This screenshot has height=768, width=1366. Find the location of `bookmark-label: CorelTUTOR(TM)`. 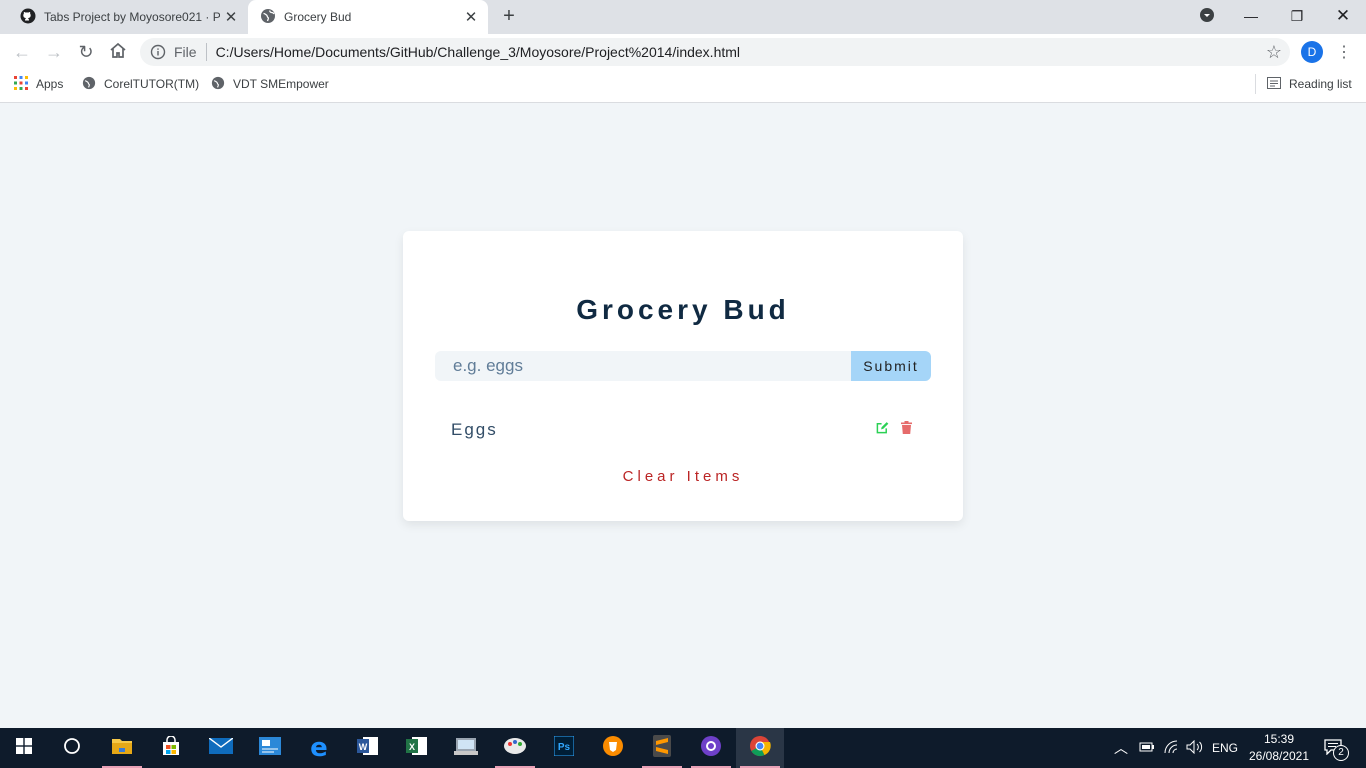

bookmark-label: CorelTUTOR(TM) is located at coordinates (152, 84).